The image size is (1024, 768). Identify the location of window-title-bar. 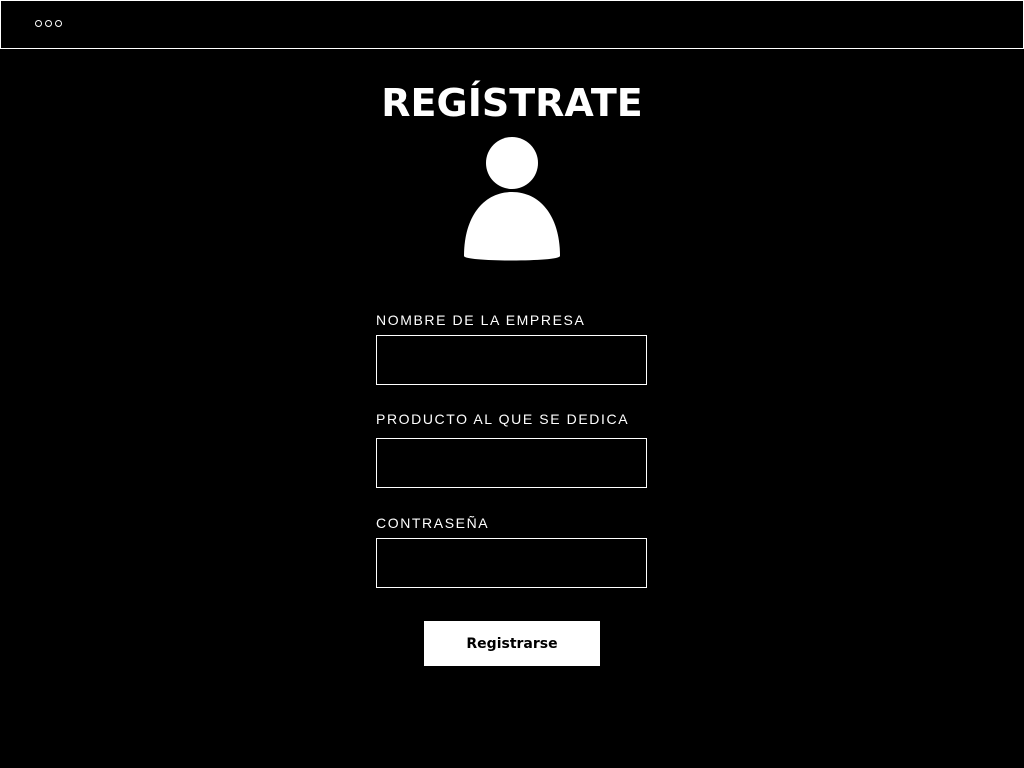
(512, 24).